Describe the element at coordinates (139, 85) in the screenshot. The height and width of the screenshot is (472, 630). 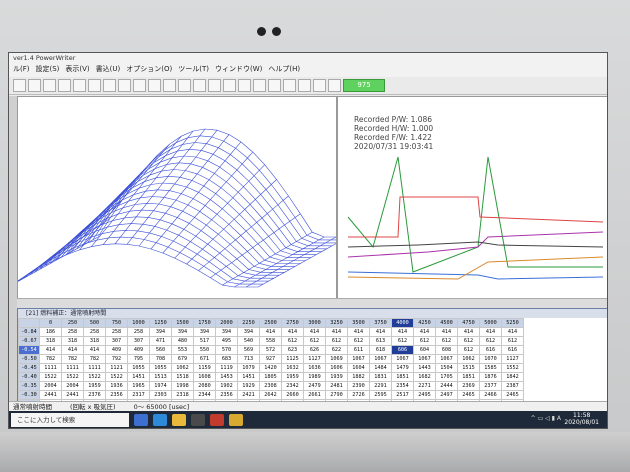
I see `table-icon` at that location.